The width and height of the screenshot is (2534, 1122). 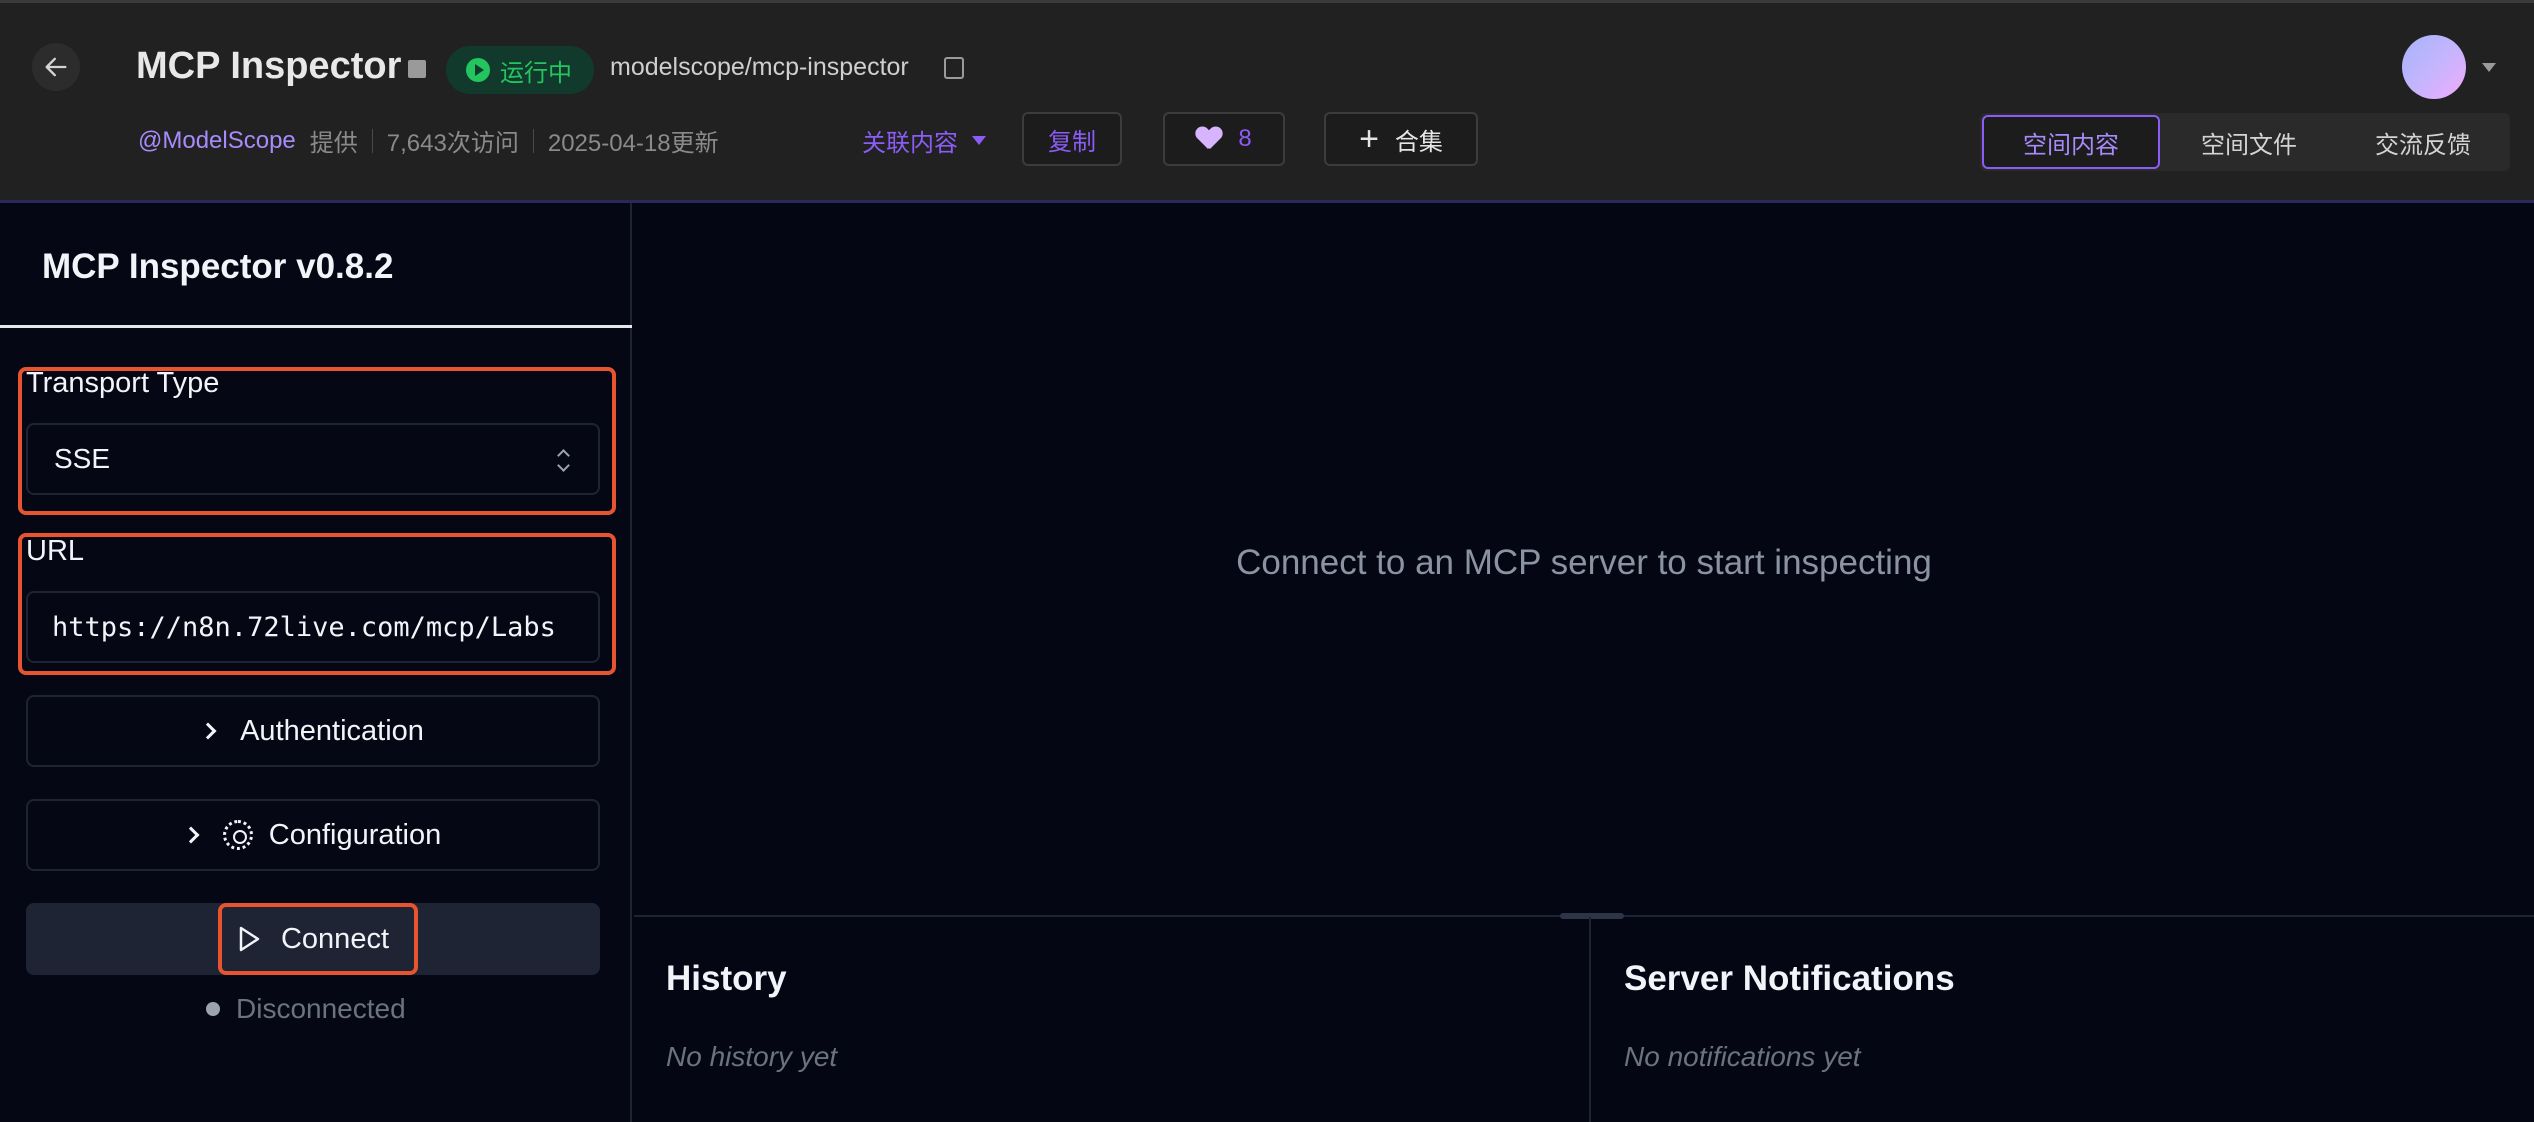 What do you see at coordinates (726, 978) in the screenshot?
I see `history-title: History` at bounding box center [726, 978].